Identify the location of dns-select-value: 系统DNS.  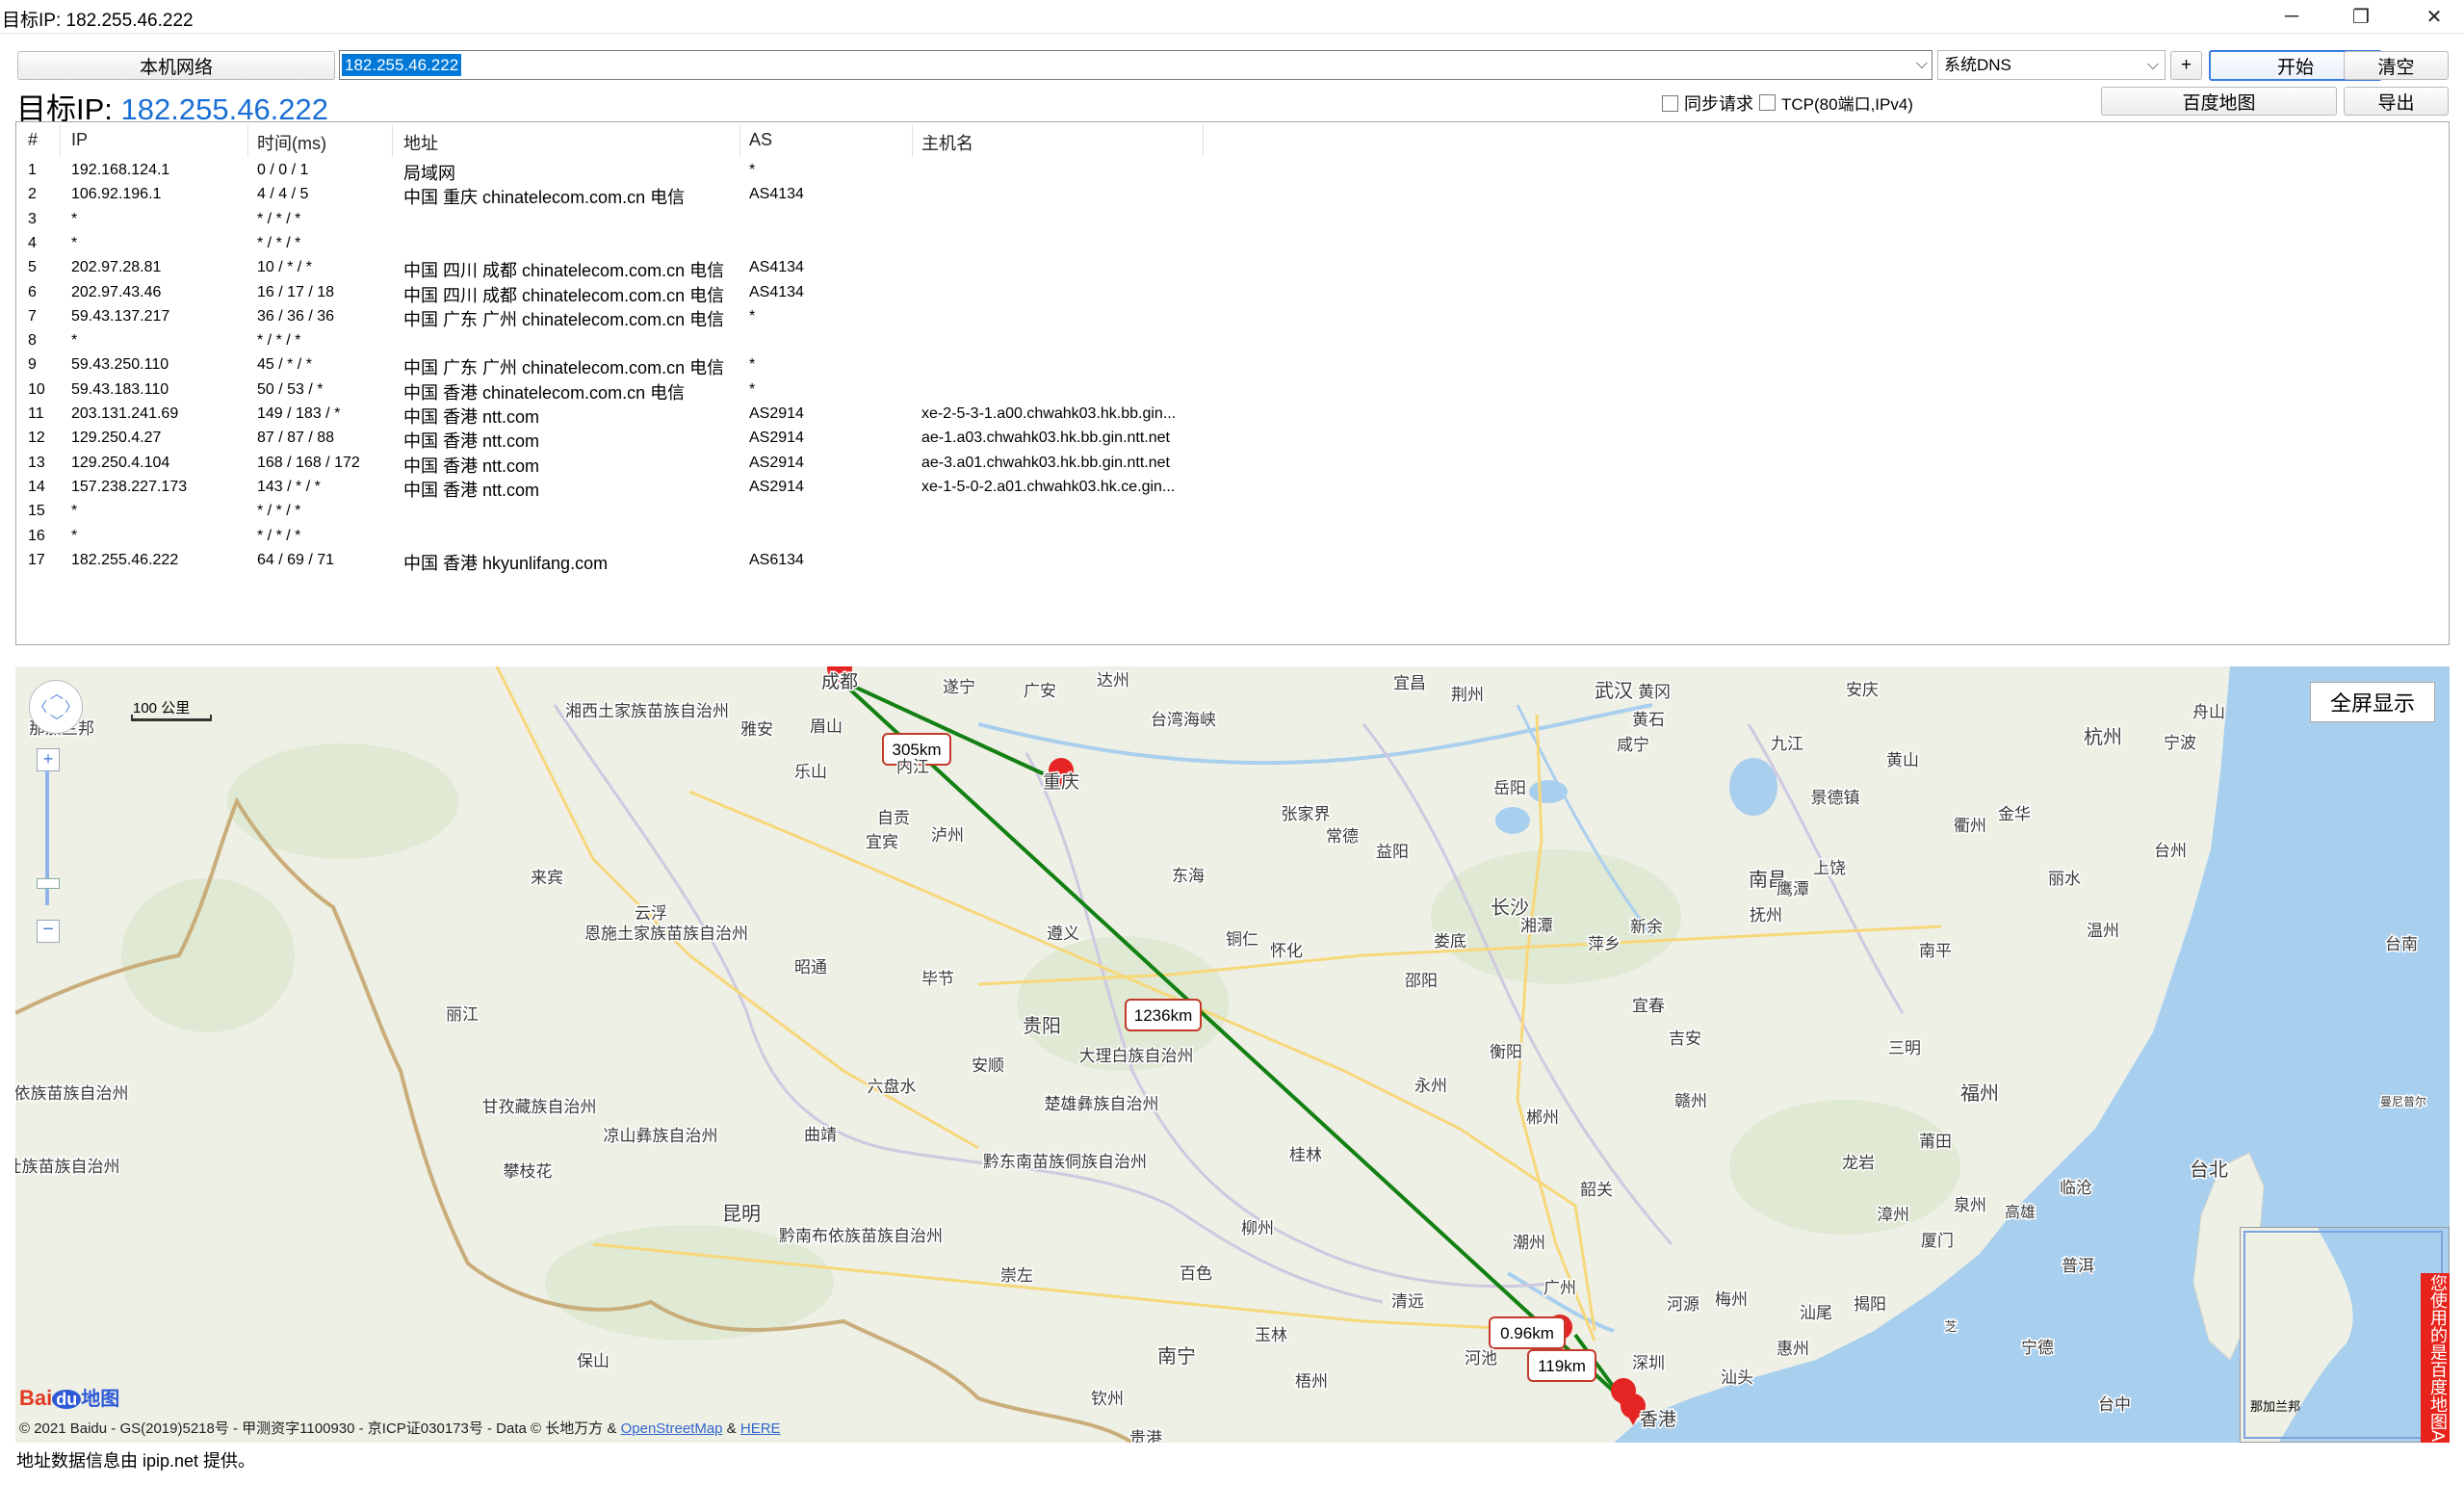
(1977, 65).